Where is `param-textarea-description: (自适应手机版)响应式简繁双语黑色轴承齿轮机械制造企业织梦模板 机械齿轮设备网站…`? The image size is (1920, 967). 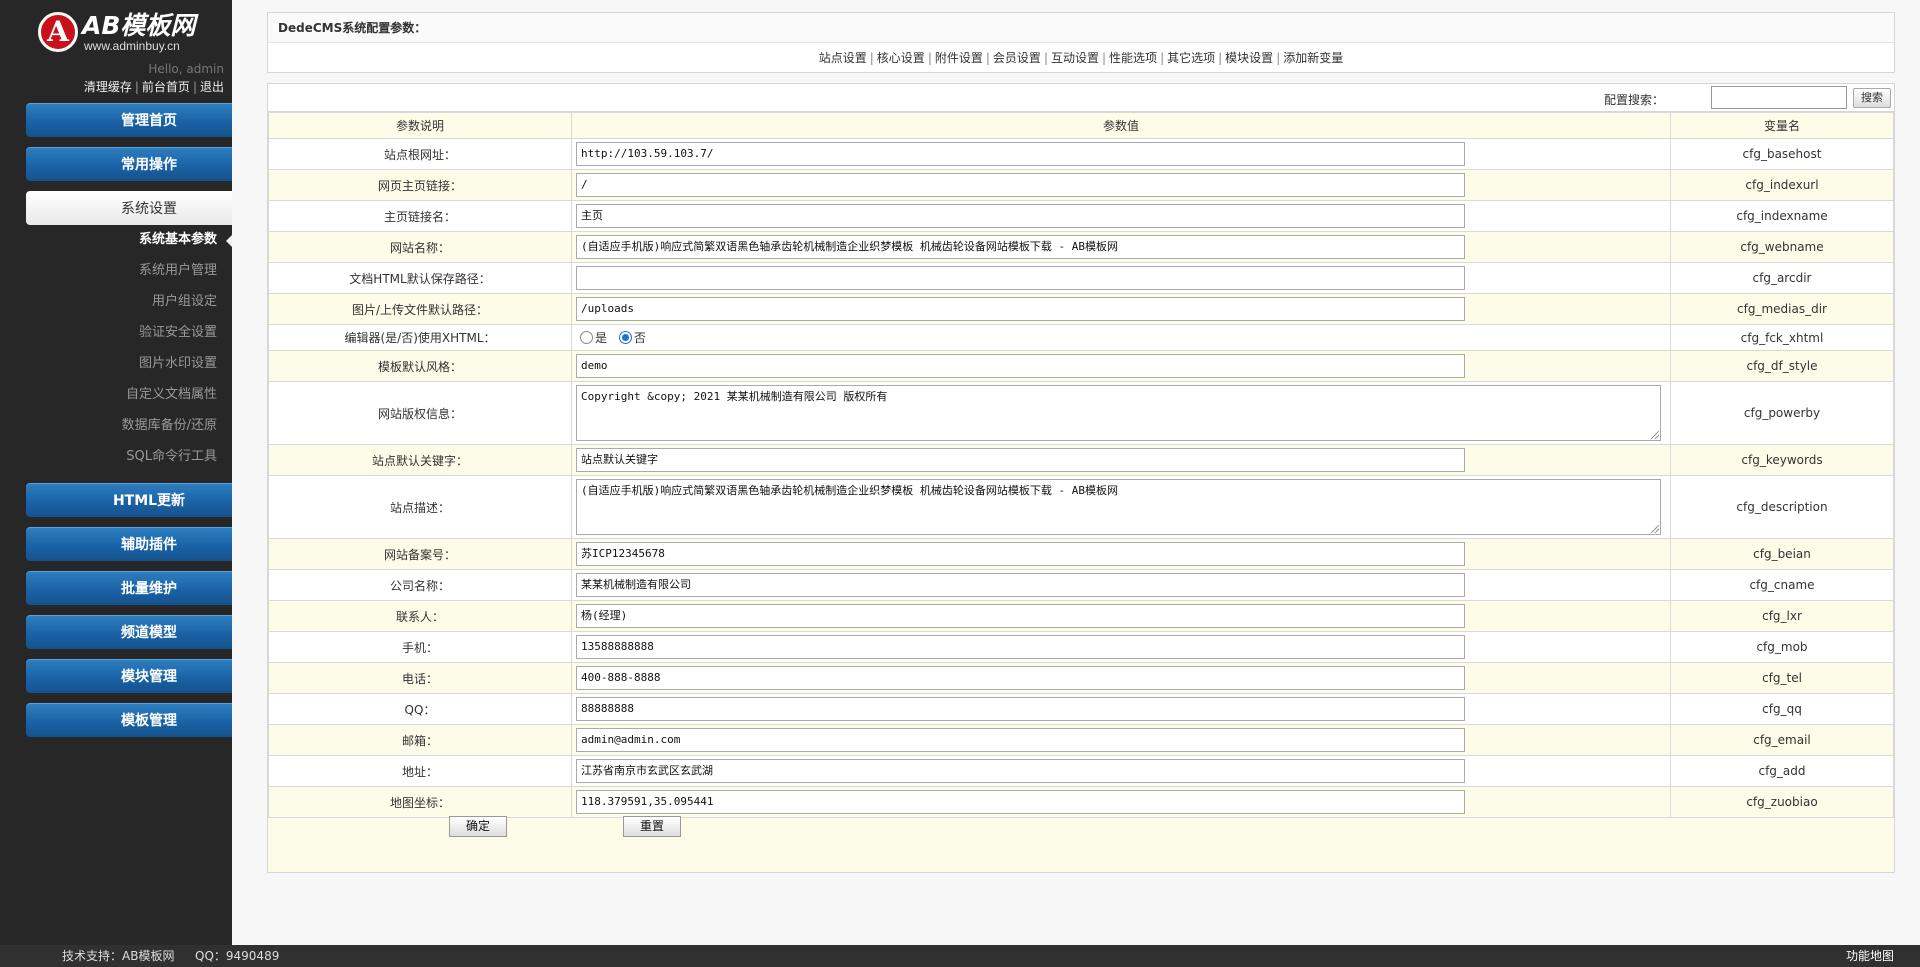 param-textarea-description: (自适应手机版)响应式简繁双语黑色轴承齿轮机械制造企业织梦模板 机械齿轮设备网站… is located at coordinates (1118, 507).